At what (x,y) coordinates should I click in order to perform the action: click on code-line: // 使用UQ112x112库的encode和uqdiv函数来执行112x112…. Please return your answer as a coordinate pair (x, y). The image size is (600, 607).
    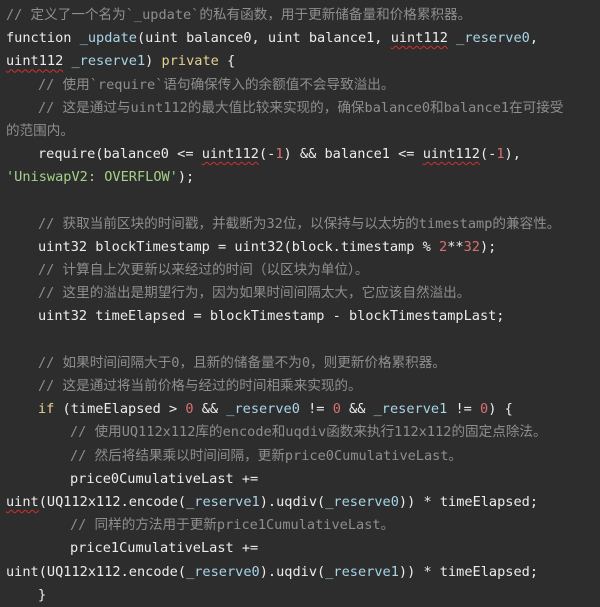
    Looking at the image, I should click on (303, 432).